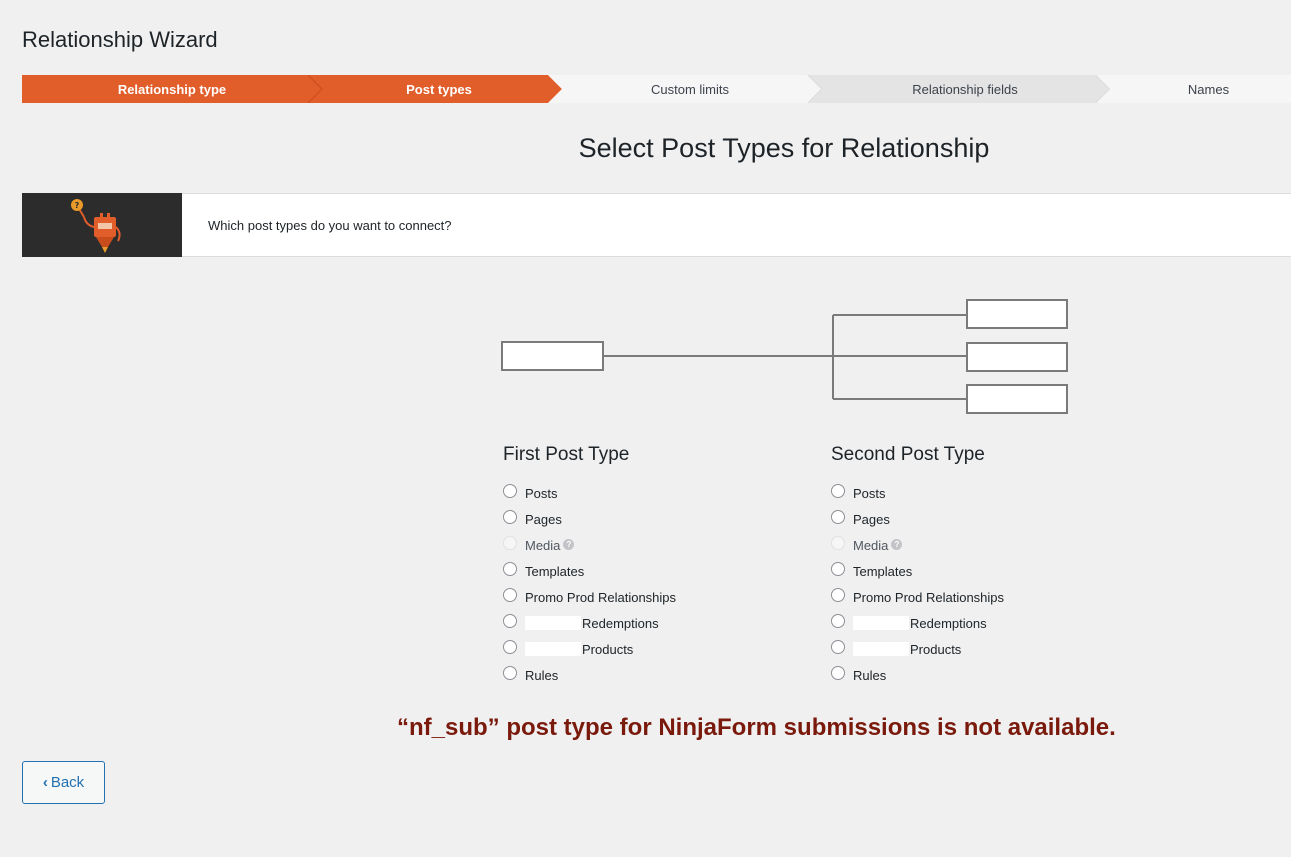 The image size is (1291, 857). I want to click on chevron-left-icon: ‹, so click(45, 782).